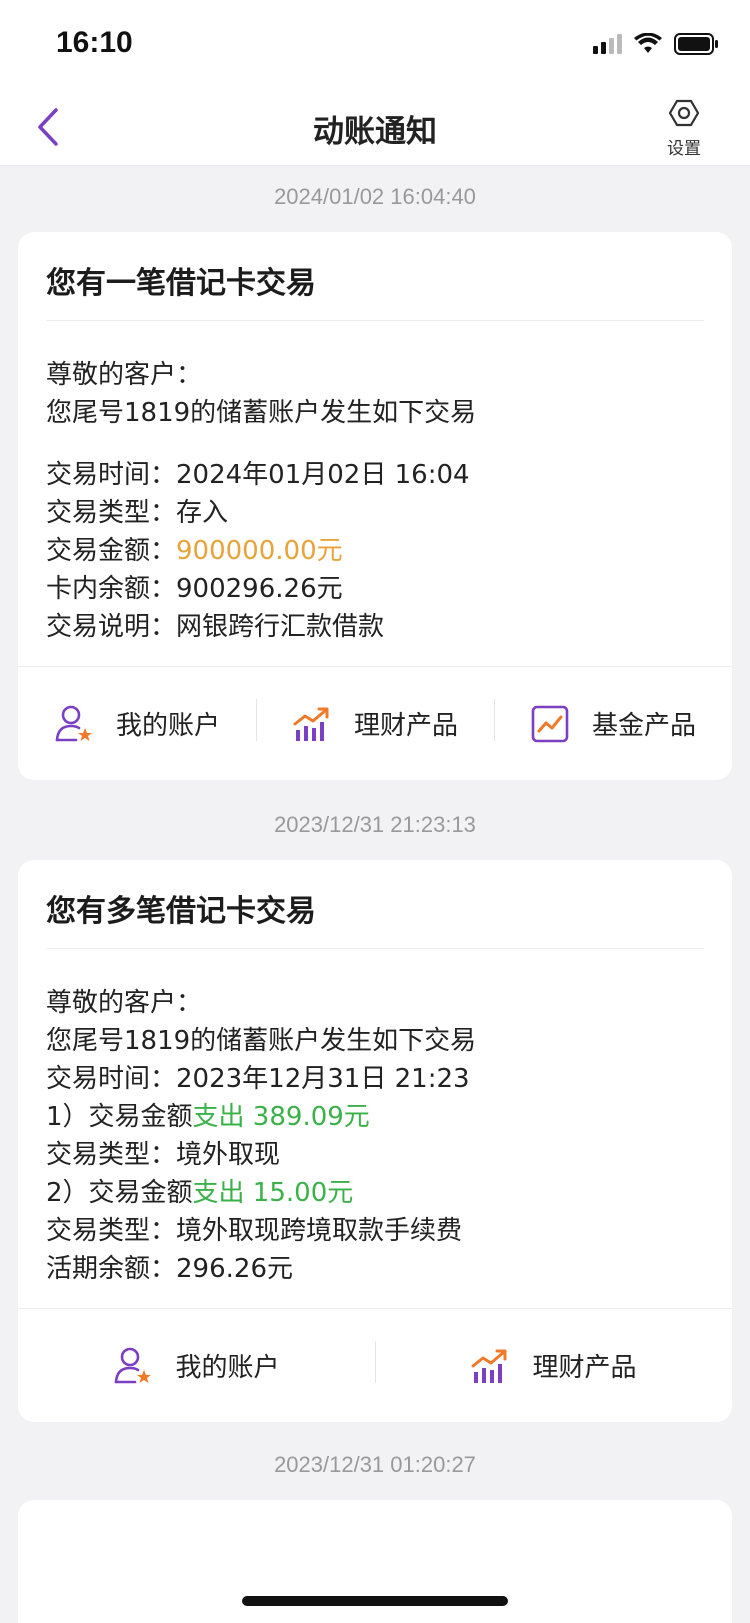 This screenshot has height=1623, width=750. I want to click on trade-time-value: 2024年01月02日 16:04, so click(323, 475).